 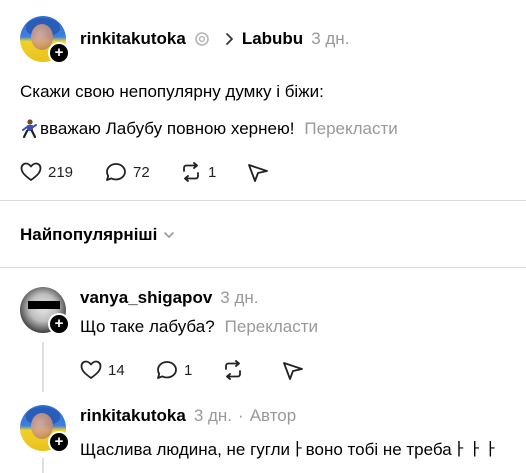 I want to click on post-body: вважаю Лабубу повною хернею!, so click(x=167, y=128).